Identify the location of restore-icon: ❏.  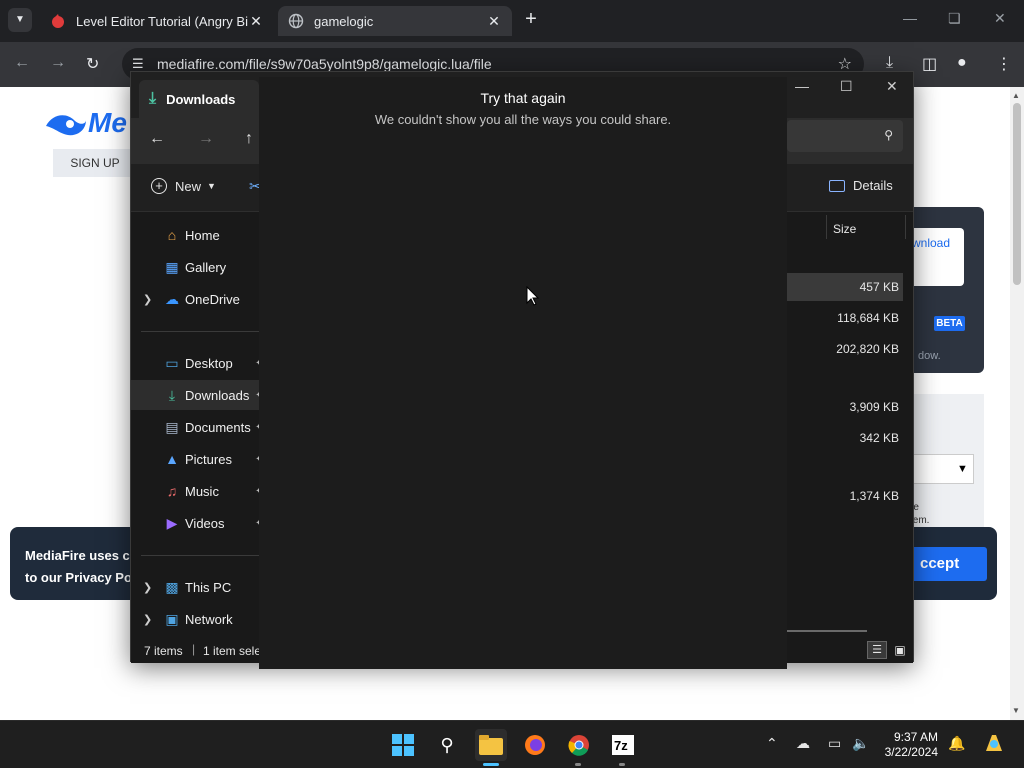
(954, 18).